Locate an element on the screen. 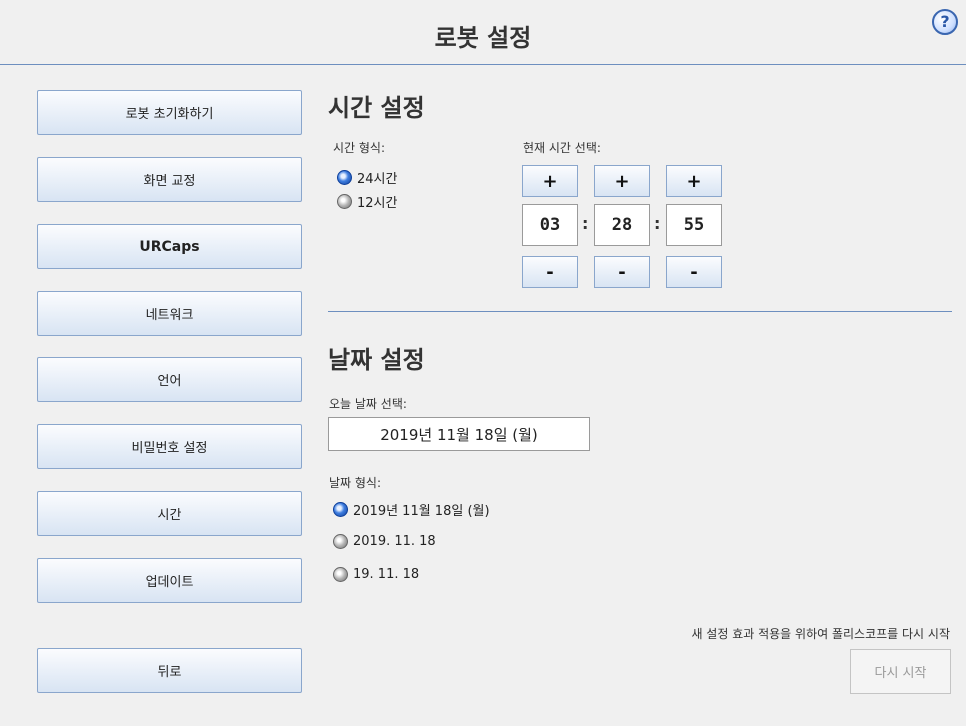 This screenshot has height=726, width=966. minute-increment-button: + is located at coordinates (622, 181).